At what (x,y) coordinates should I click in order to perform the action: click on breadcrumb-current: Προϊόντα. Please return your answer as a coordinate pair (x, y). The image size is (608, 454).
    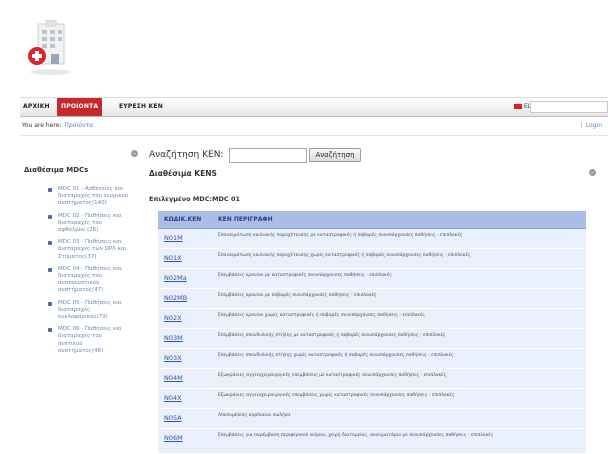
    Looking at the image, I should click on (78, 125).